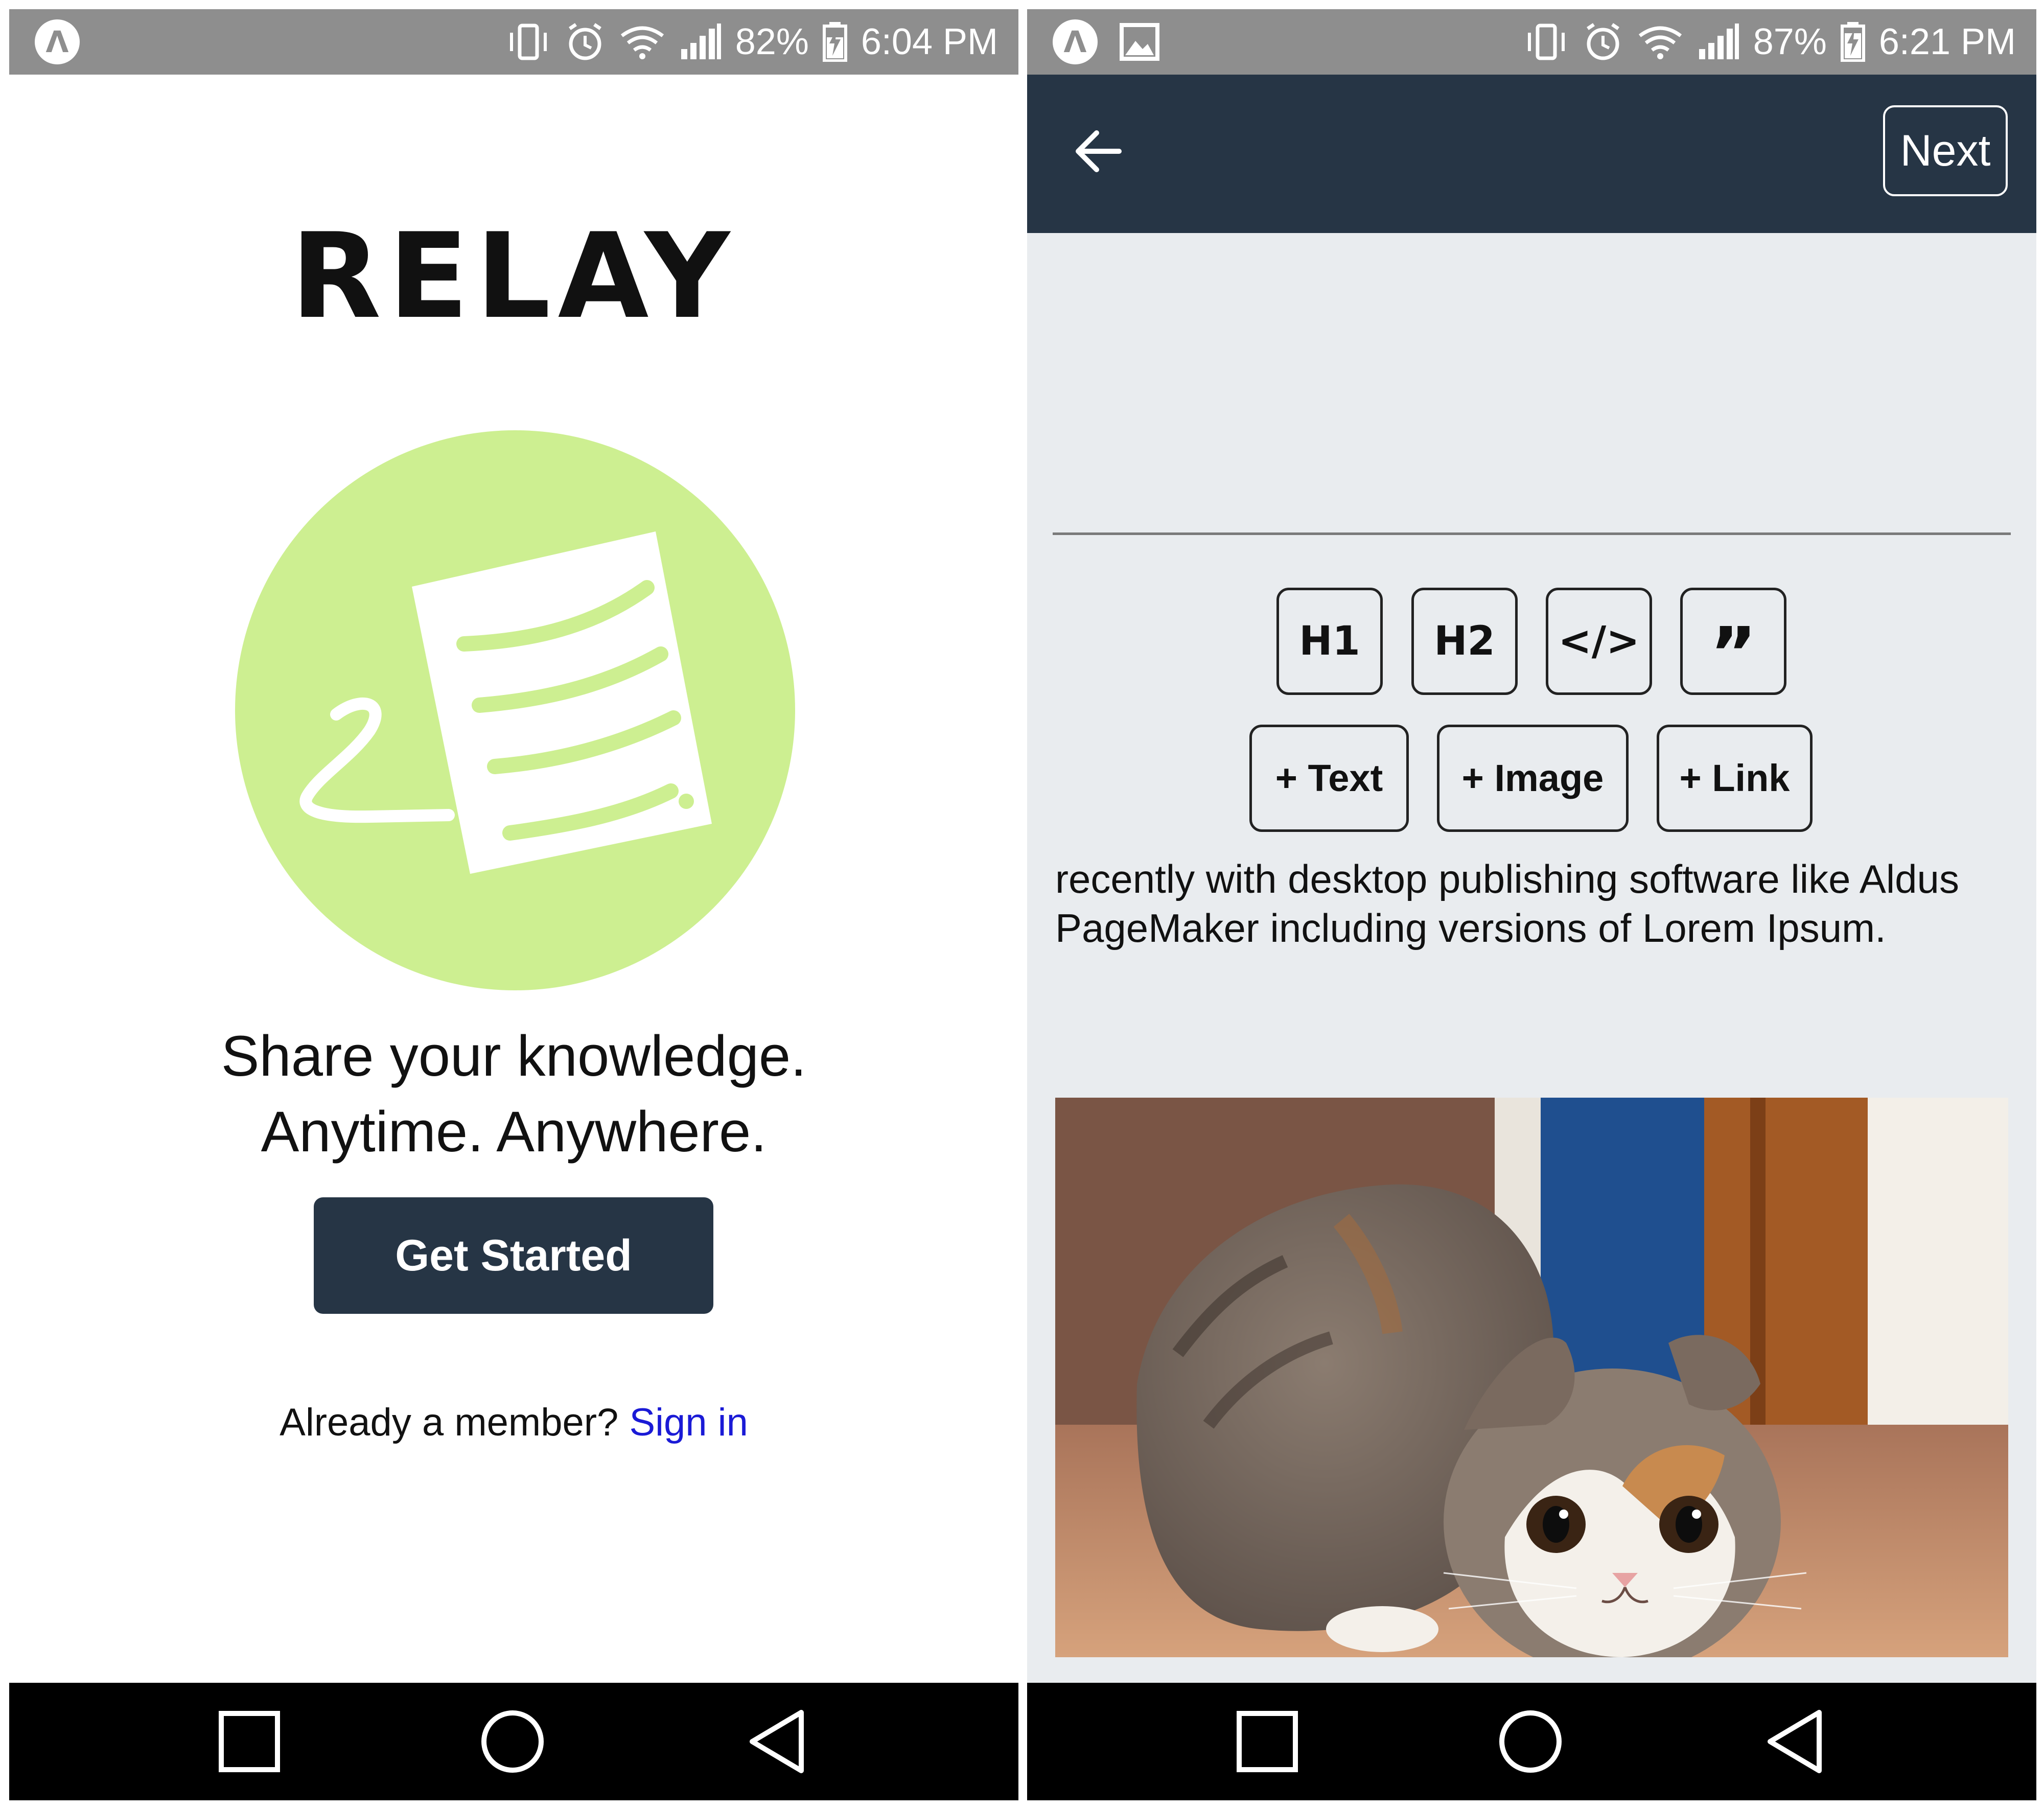 This screenshot has height=1809, width=2044. What do you see at coordinates (513, 1255) in the screenshot?
I see `get-started-button: Get Started` at bounding box center [513, 1255].